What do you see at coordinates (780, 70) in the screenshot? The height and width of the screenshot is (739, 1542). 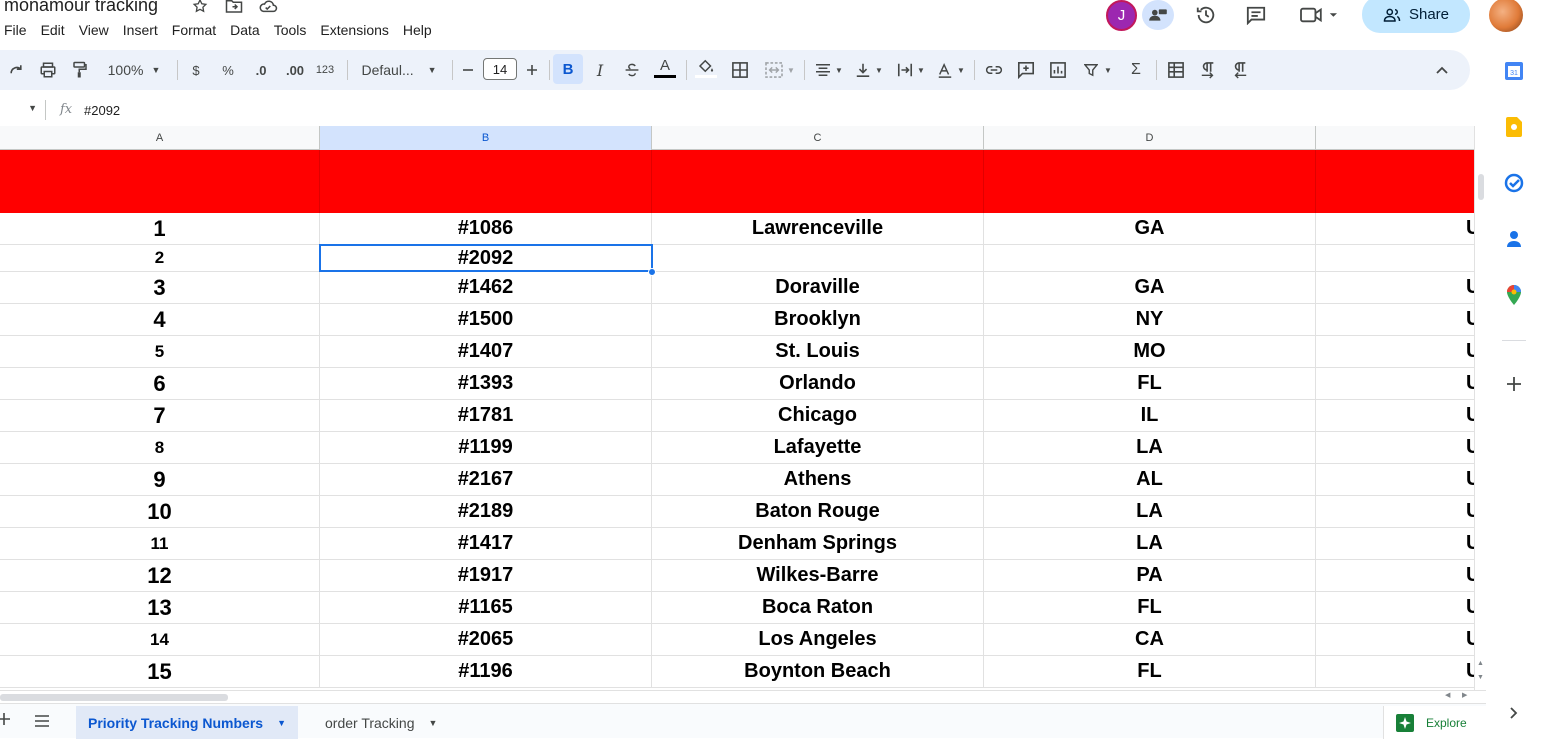 I see `merge-cells-button: ▼` at bounding box center [780, 70].